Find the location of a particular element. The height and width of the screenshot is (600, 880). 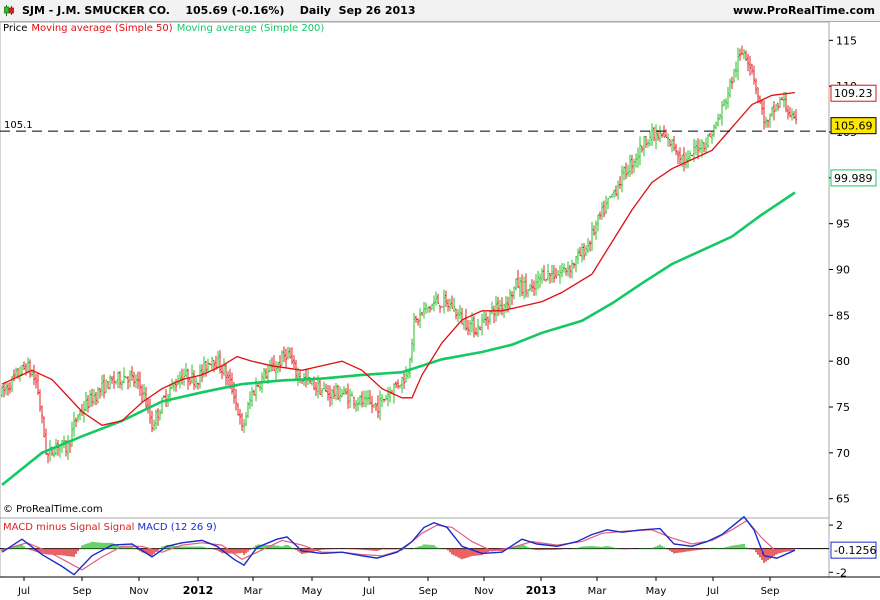

price-tick-label: 95 is located at coordinates (843, 224).